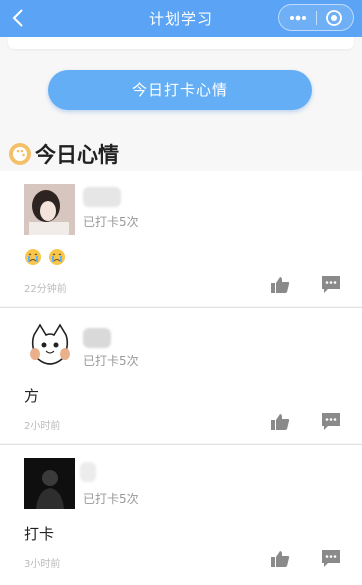  I want to click on capsule-divider, so click(316, 18).